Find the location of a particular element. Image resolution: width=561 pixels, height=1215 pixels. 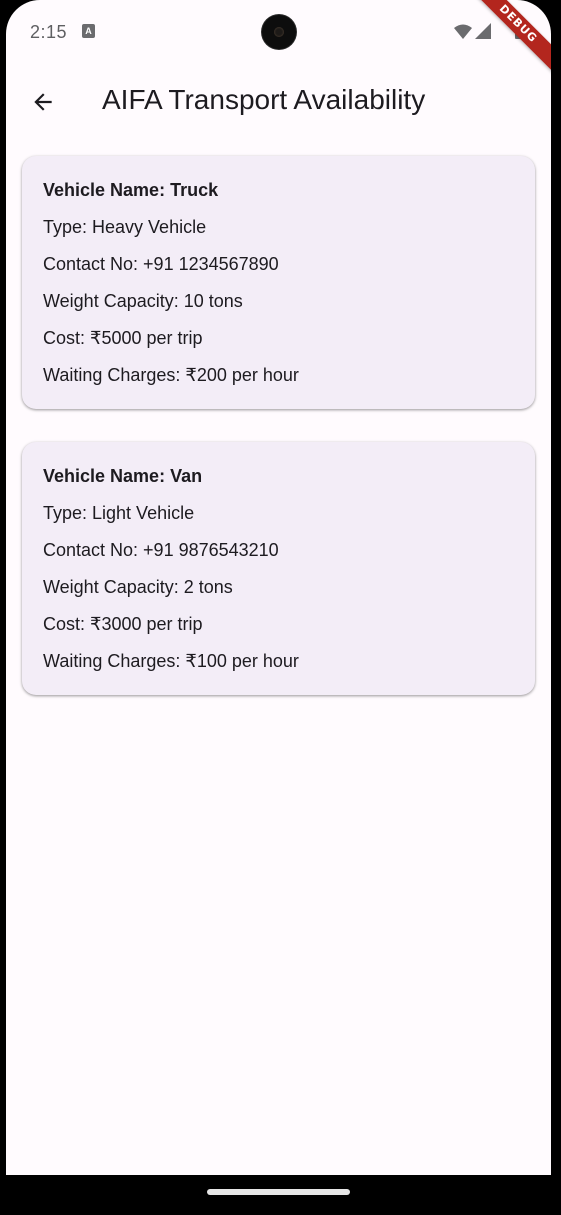

vehicle-name: Vehicle Name: Van is located at coordinates (123, 476).